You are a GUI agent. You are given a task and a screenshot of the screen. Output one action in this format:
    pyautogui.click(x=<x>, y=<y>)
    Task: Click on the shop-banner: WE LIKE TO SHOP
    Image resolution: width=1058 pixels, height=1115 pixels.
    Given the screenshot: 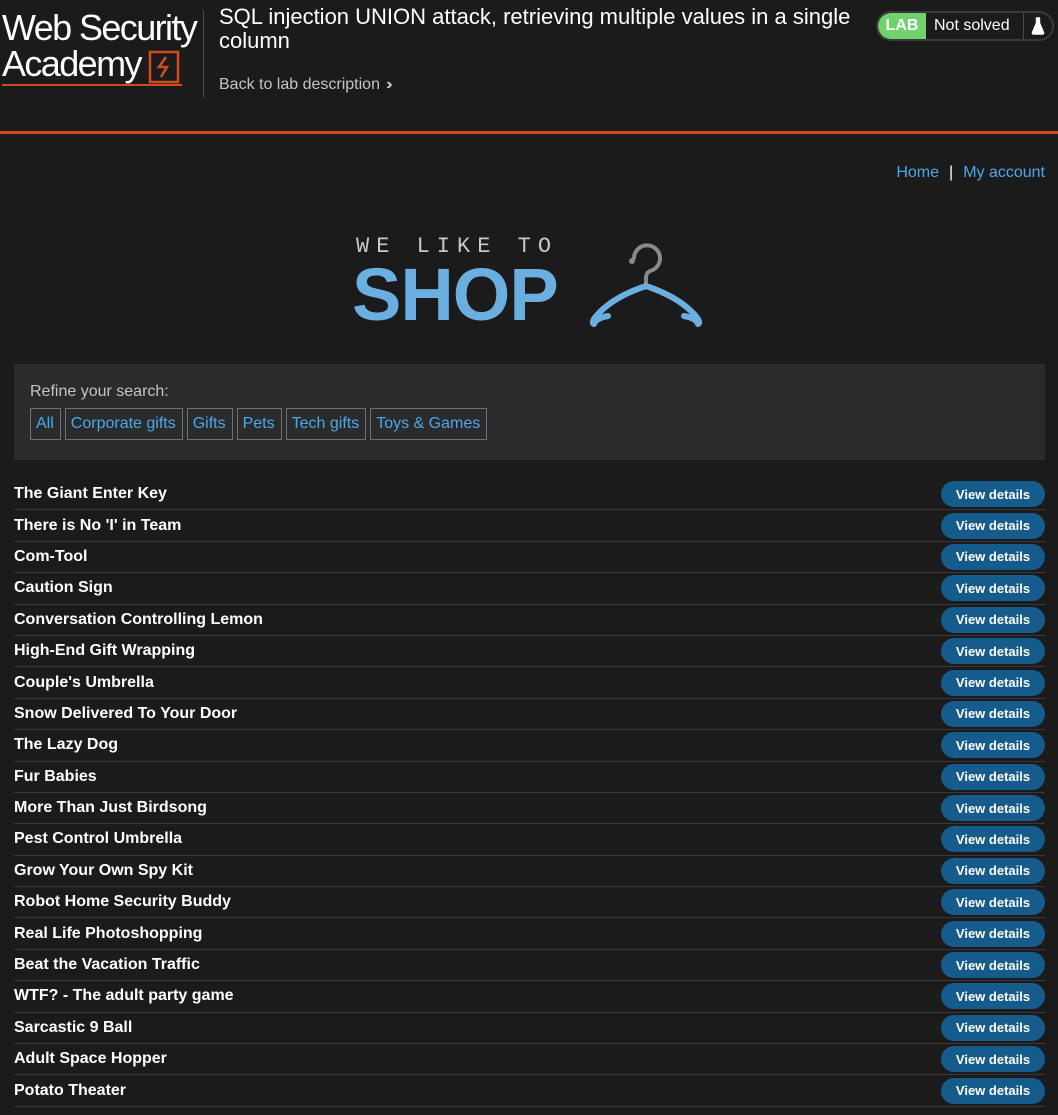 What is the action you would take?
    pyautogui.click(x=533, y=284)
    